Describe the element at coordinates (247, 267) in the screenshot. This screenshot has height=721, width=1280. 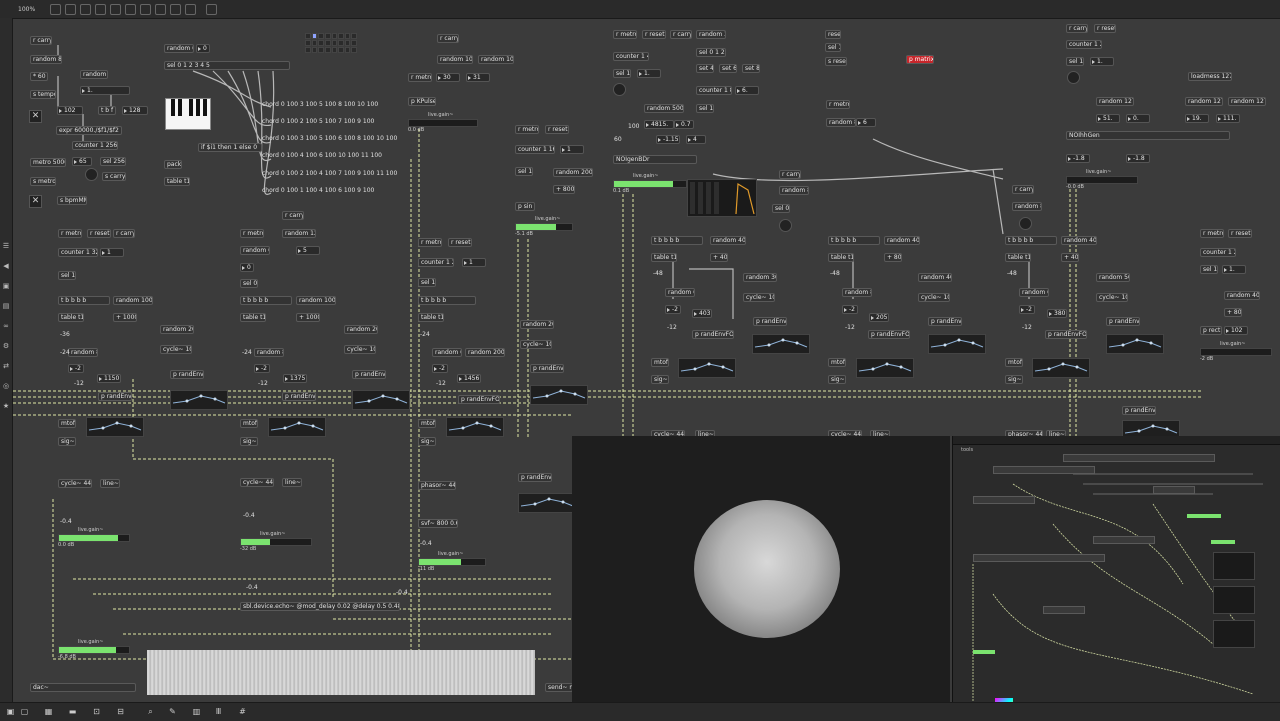
I see `number-box: 0` at that location.